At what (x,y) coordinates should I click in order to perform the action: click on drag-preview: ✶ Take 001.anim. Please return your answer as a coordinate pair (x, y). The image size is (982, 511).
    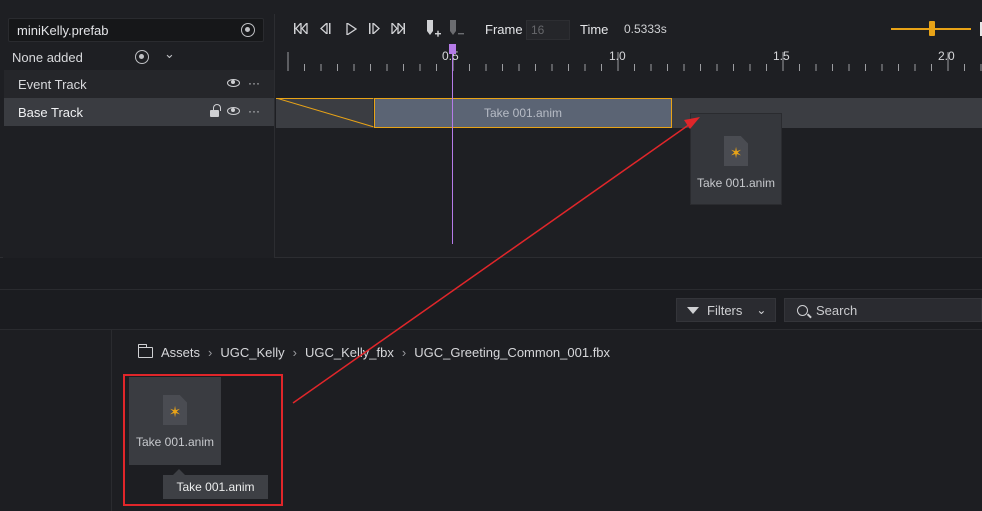
    Looking at the image, I should click on (736, 159).